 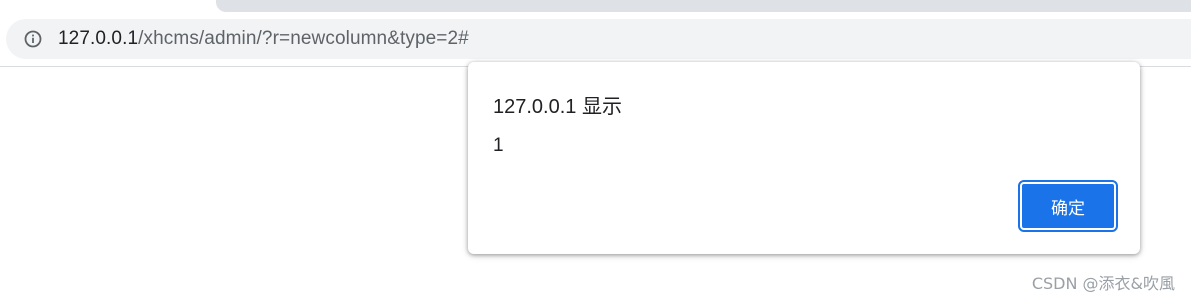 I want to click on dialog-message: 1, so click(x=498, y=145).